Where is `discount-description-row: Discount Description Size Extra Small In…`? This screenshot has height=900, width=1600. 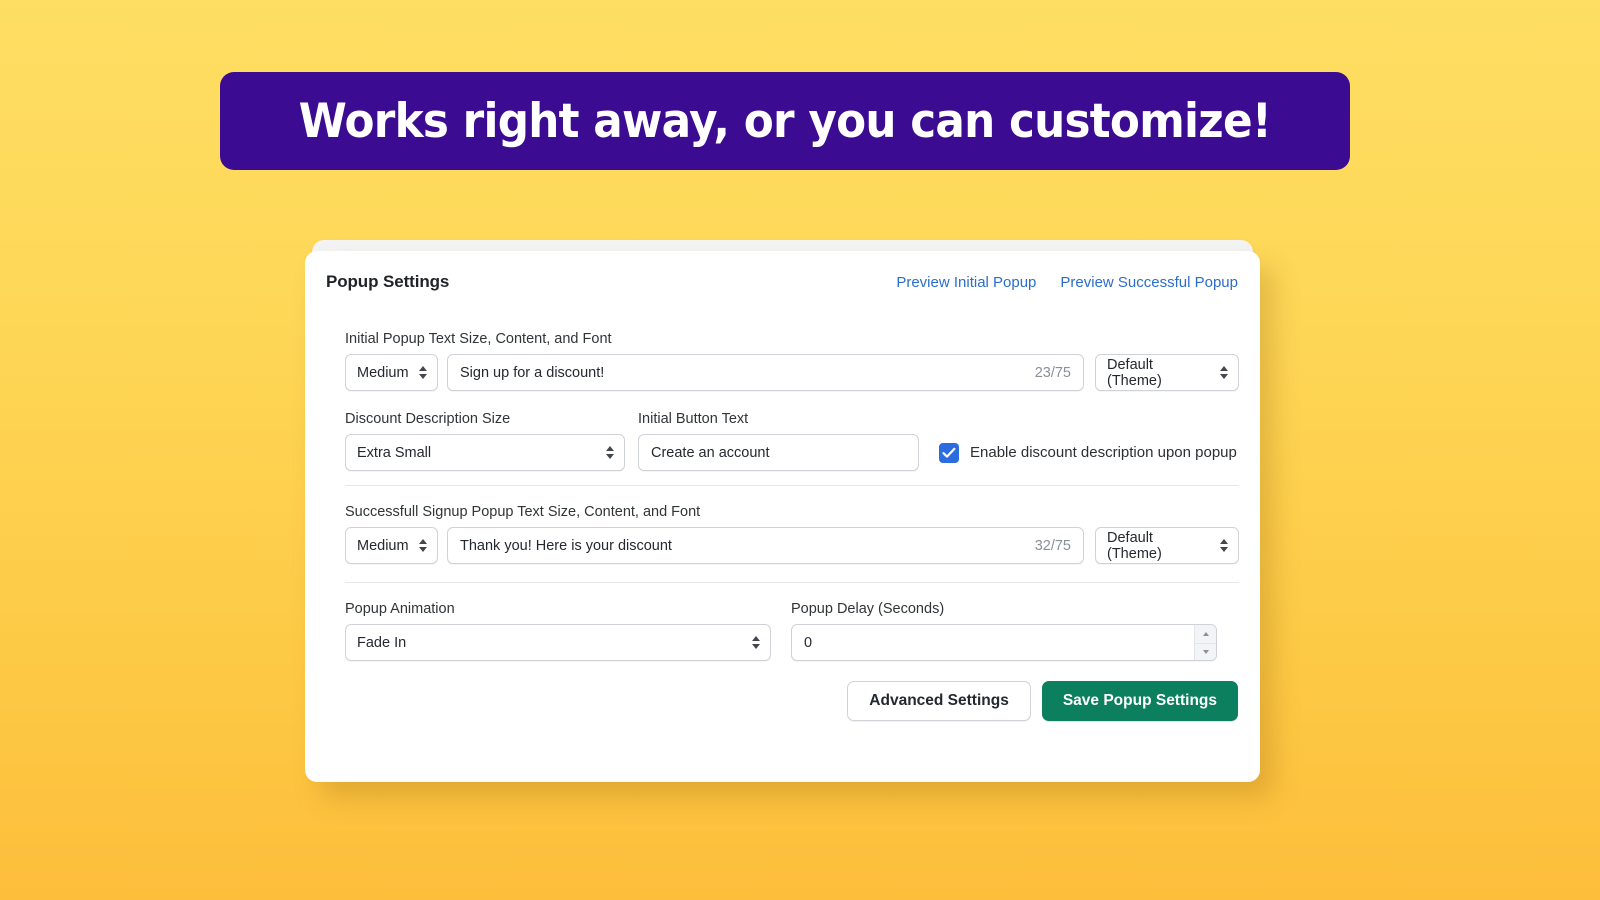 discount-description-row: Discount Description Size Extra Small In… is located at coordinates (792, 441).